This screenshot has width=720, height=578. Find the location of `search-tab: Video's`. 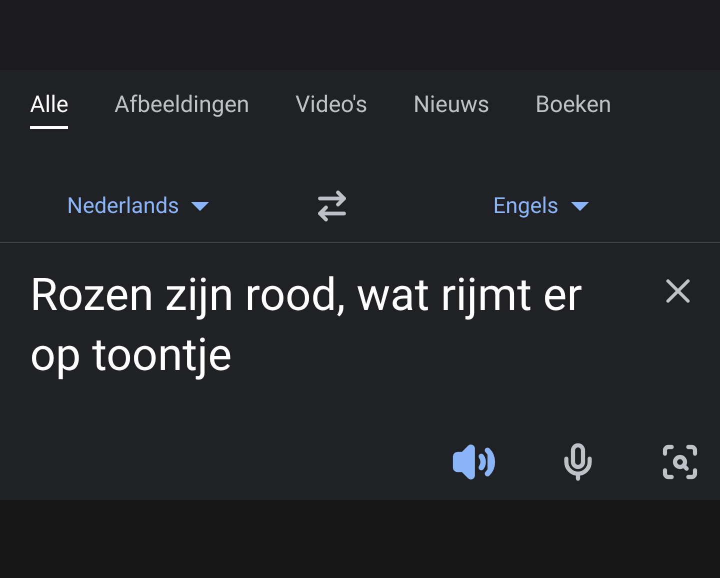

search-tab: Video's is located at coordinates (331, 109).